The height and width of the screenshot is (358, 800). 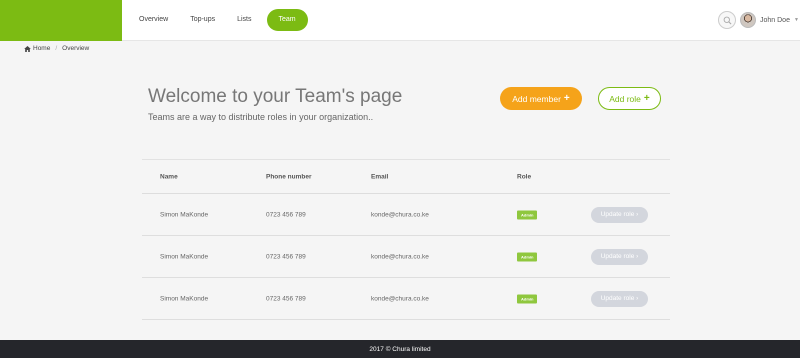 I want to click on main-nav: Overview Top-ups Lists Team, so click(x=218, y=20).